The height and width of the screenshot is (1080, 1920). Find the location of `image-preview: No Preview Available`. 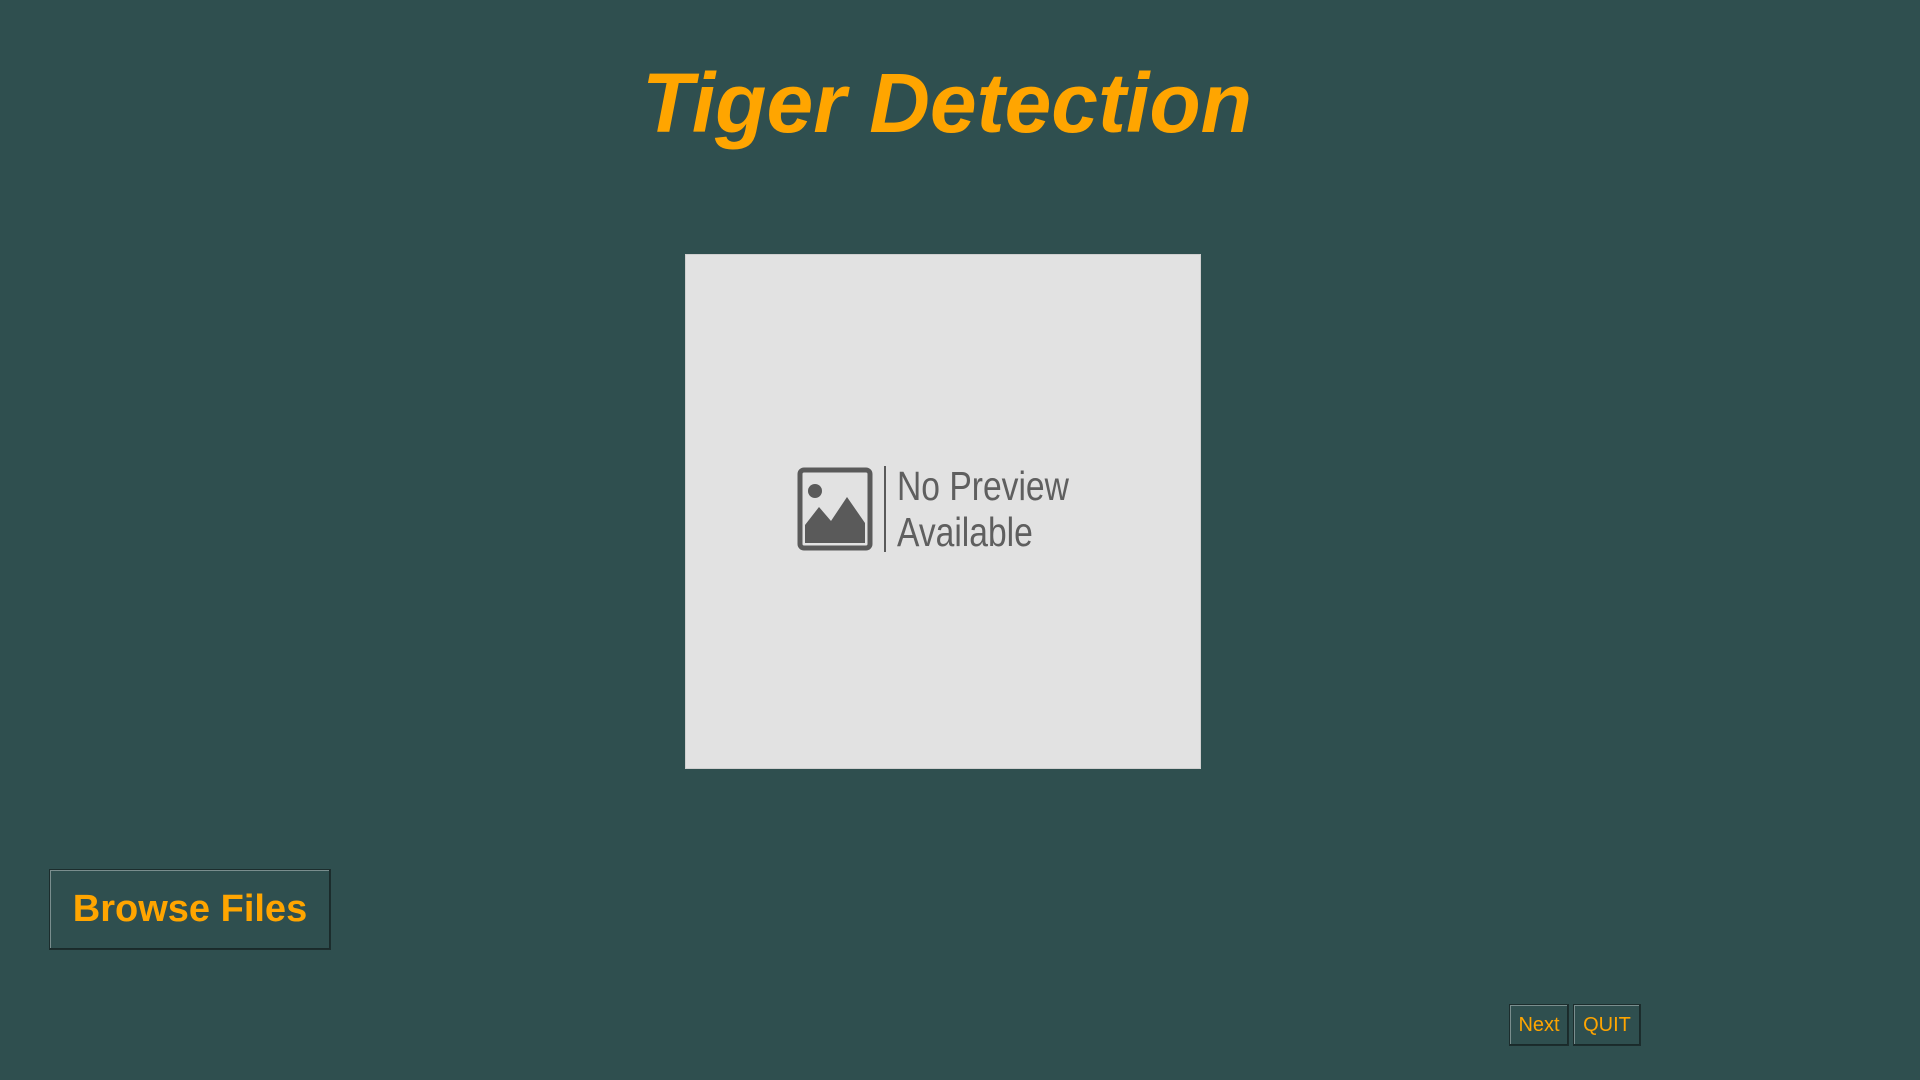

image-preview: No Preview Available is located at coordinates (943, 511).